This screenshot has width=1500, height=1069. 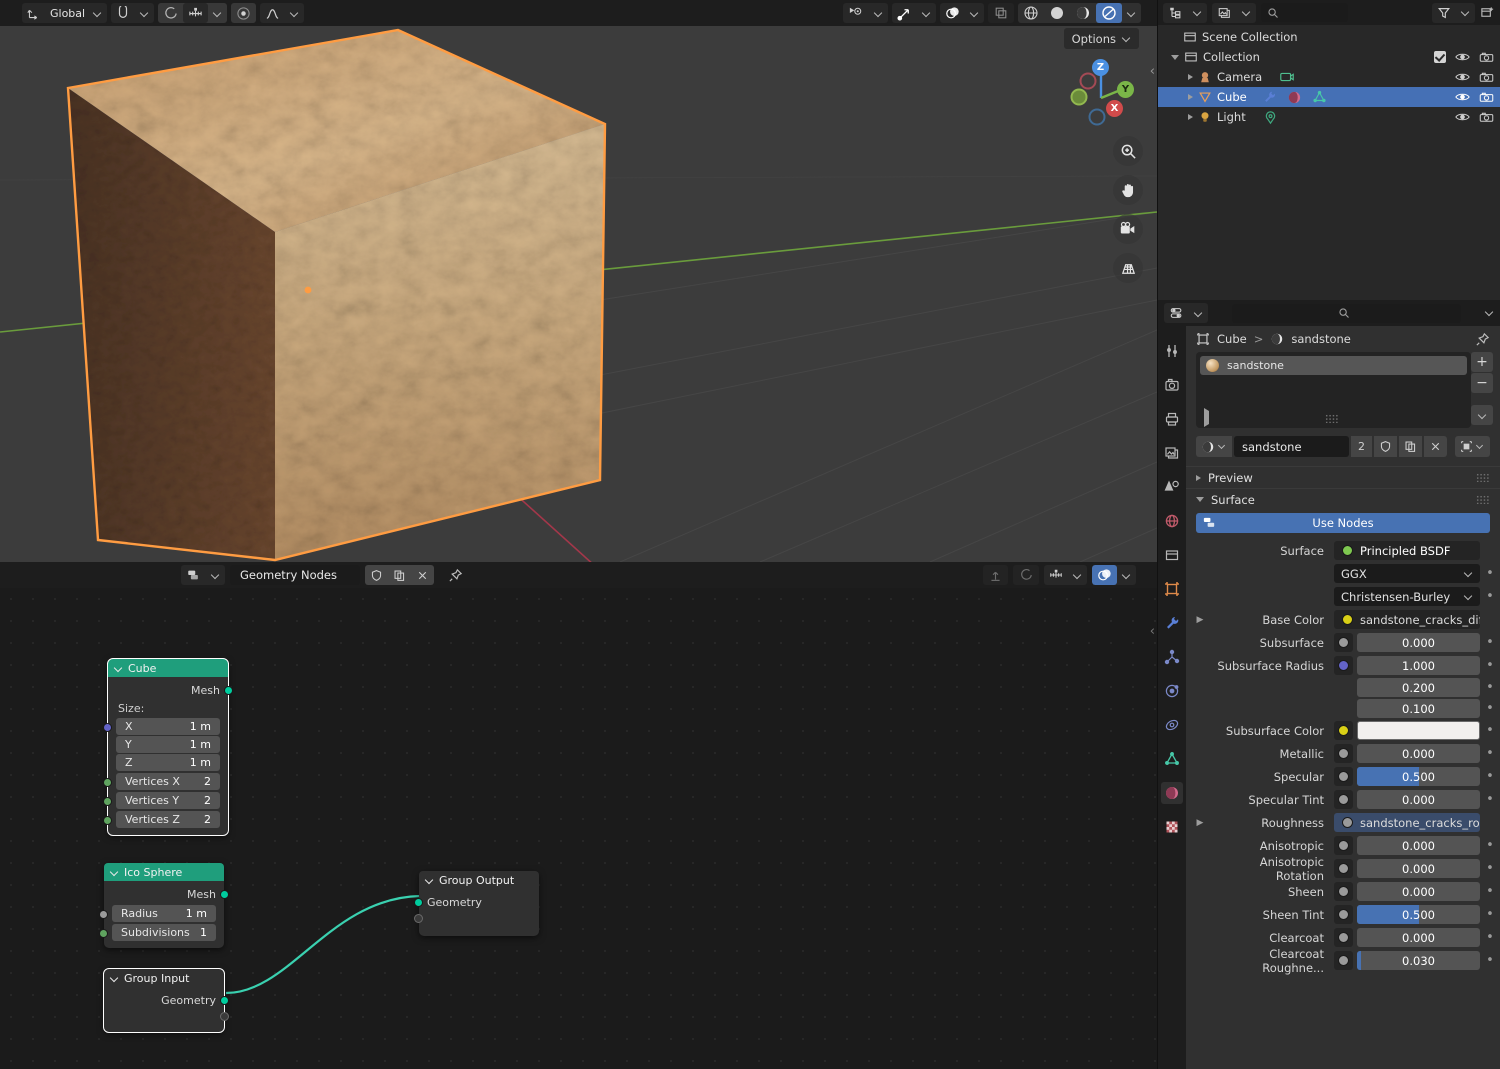 What do you see at coordinates (1453, 12) in the screenshot?
I see `outliner-filter-button` at bounding box center [1453, 12].